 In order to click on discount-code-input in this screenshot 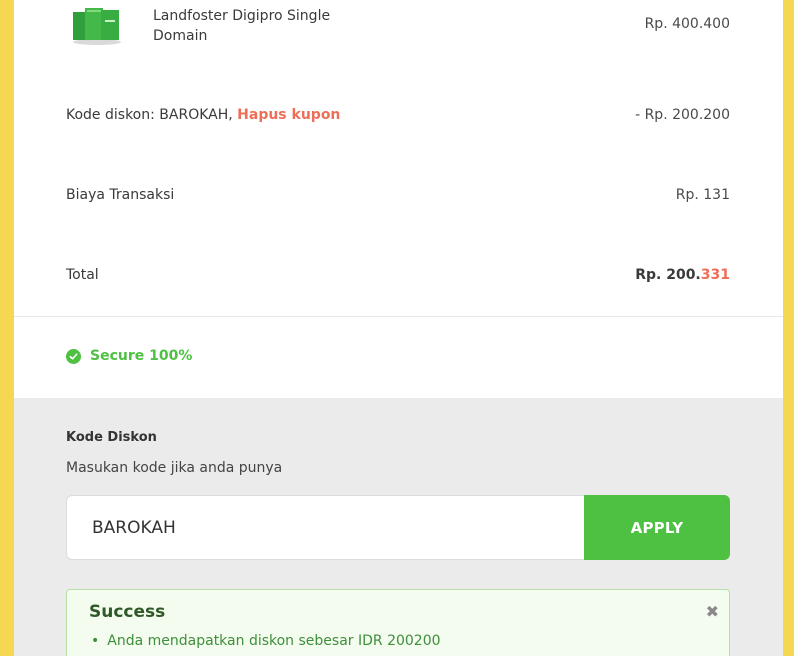, I will do `click(325, 527)`.